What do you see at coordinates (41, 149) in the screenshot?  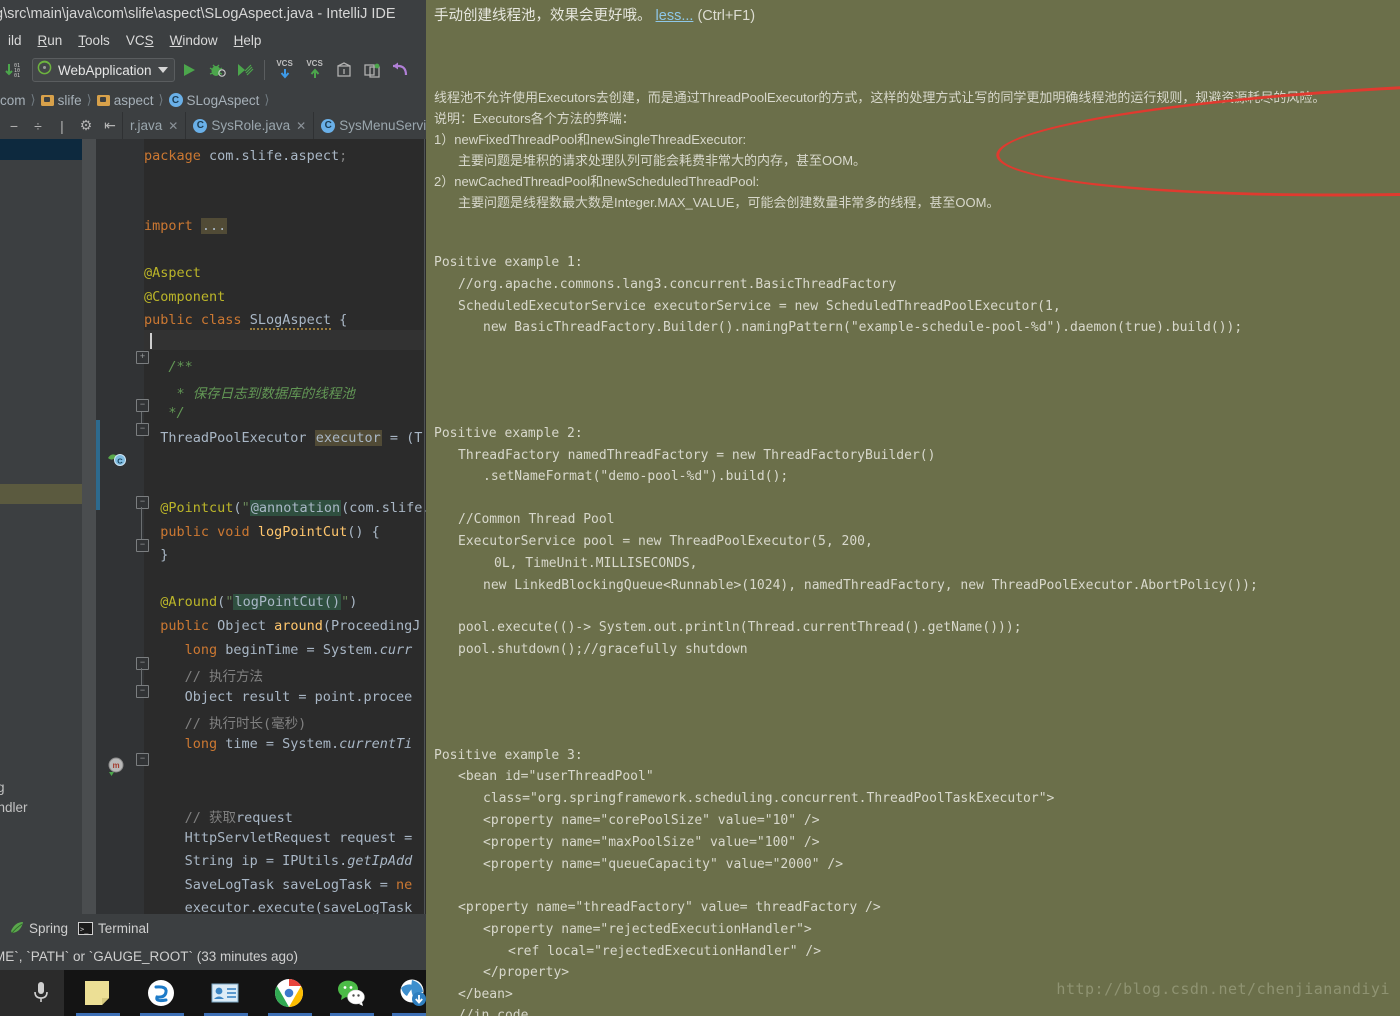 I see `project-selected-row` at bounding box center [41, 149].